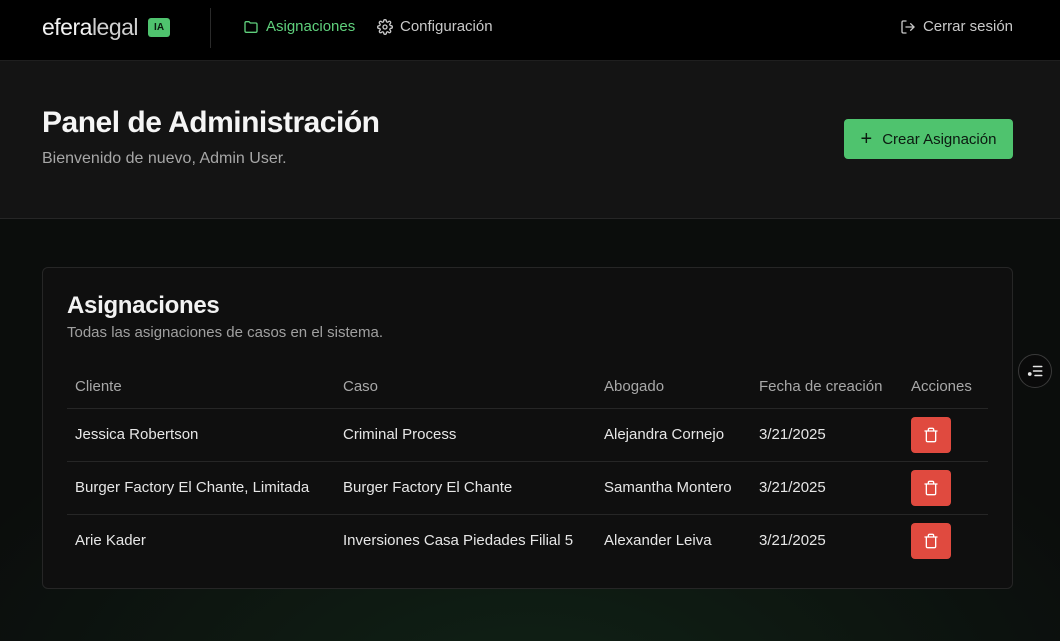 This screenshot has height=641, width=1060. I want to click on cell-case: Criminal Process, so click(465, 435).